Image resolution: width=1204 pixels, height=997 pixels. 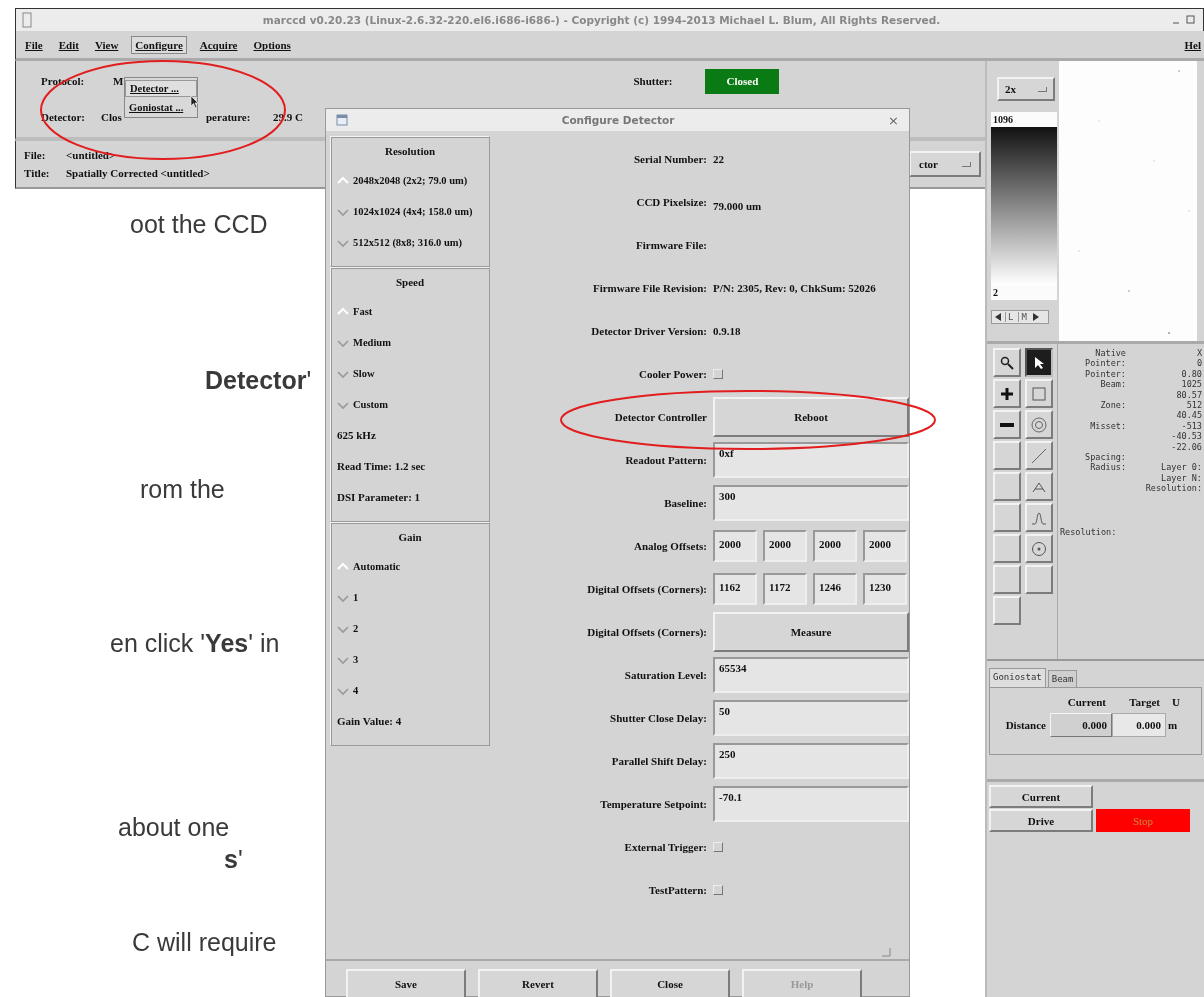 I want to click on left-arrow-icon, so click(x=998, y=317).